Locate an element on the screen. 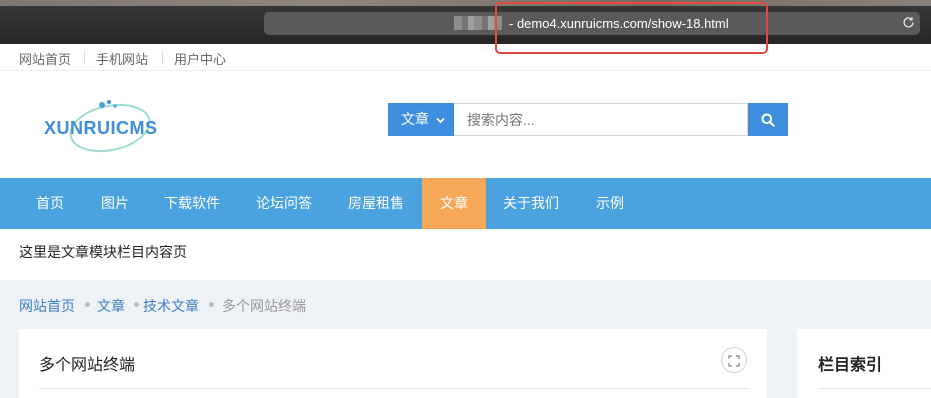 The width and height of the screenshot is (931, 398). category-index-panel: 栏目索引 is located at coordinates (864, 363).